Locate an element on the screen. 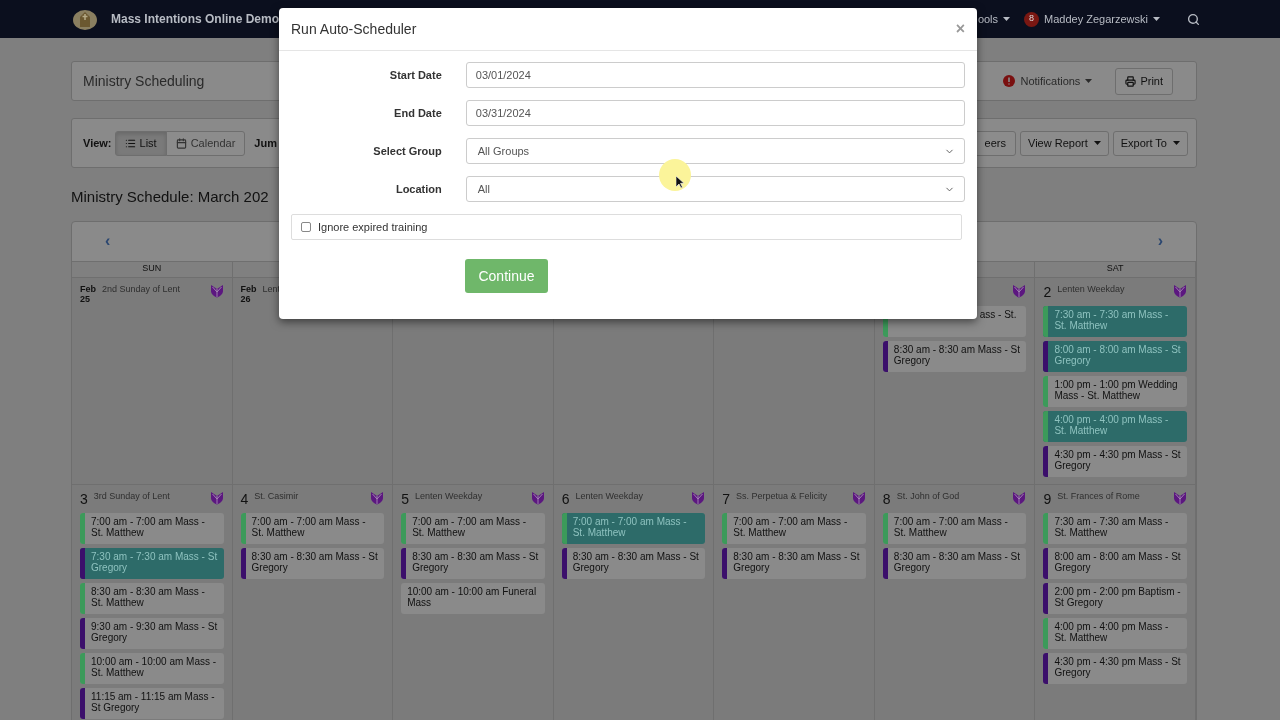 The height and width of the screenshot is (720, 1280). event-item: 10:00 am - 10:00 am Mass - St. Matthew is located at coordinates (152, 668).